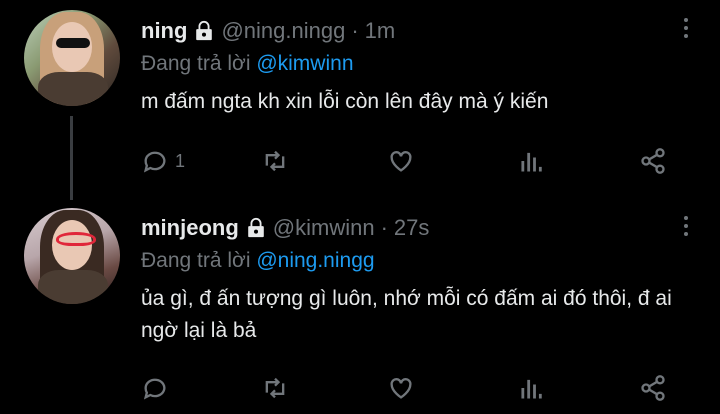 The width and height of the screenshot is (720, 414). Describe the element at coordinates (380, 31) in the screenshot. I see `timestamp: 1m` at that location.